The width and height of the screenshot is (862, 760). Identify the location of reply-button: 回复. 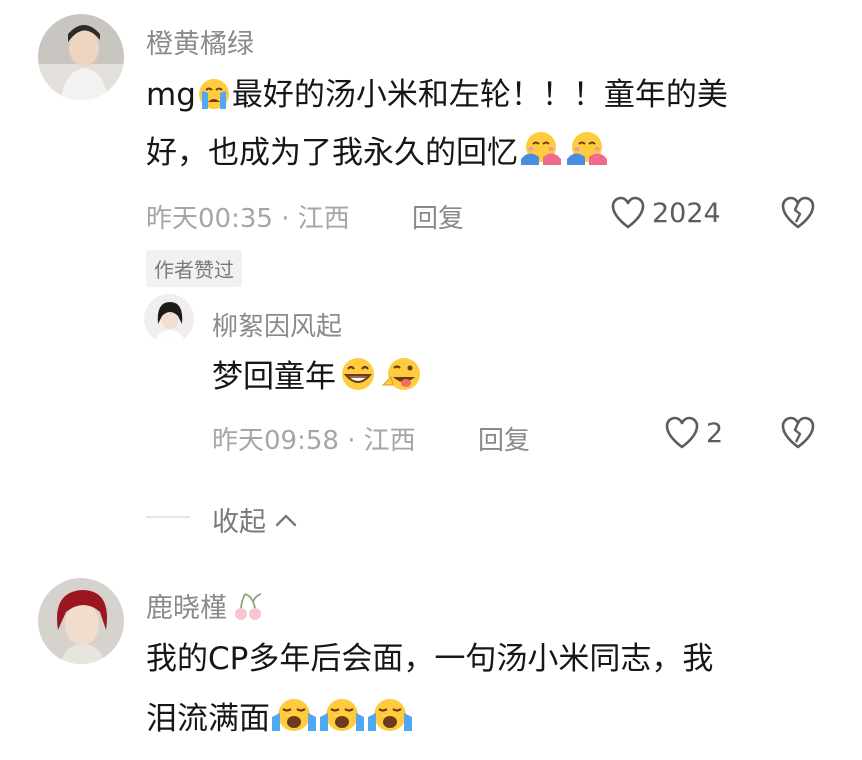
(438, 216).